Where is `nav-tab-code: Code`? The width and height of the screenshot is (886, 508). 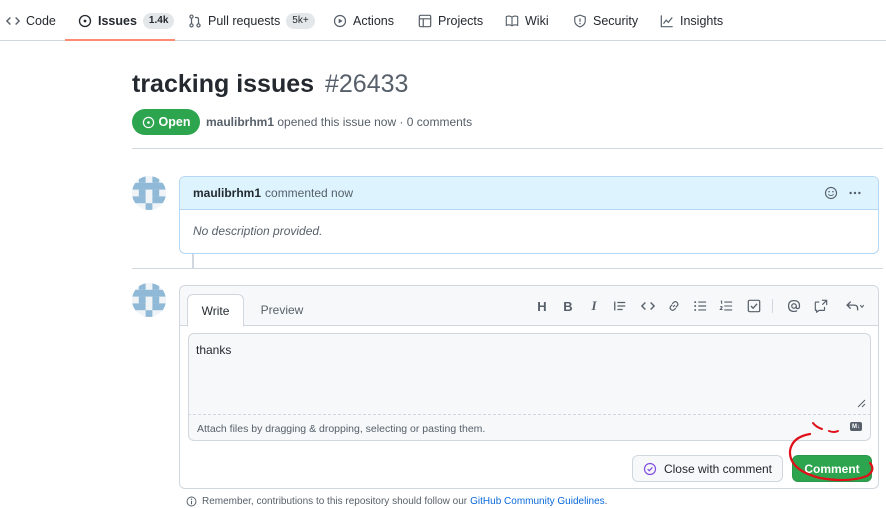
nav-tab-code: Code is located at coordinates (31, 20).